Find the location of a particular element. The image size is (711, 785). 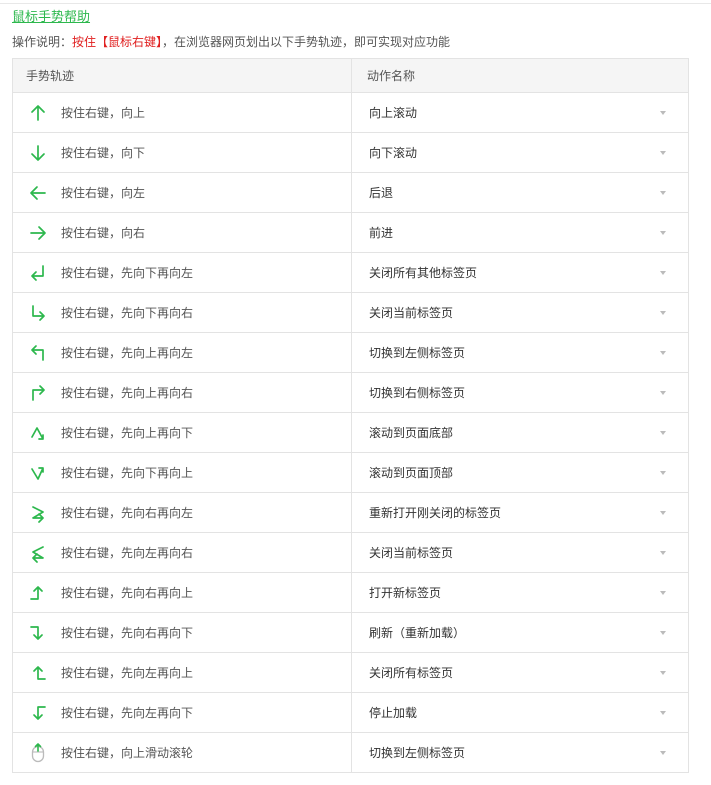

action-name: 滚动到页面底部 is located at coordinates (411, 433).